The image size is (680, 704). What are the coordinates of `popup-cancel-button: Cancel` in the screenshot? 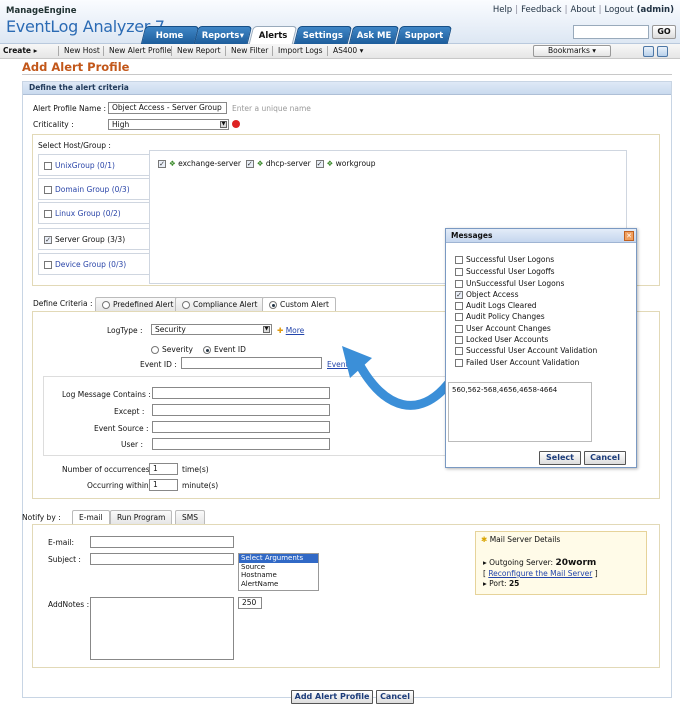 It's located at (605, 458).